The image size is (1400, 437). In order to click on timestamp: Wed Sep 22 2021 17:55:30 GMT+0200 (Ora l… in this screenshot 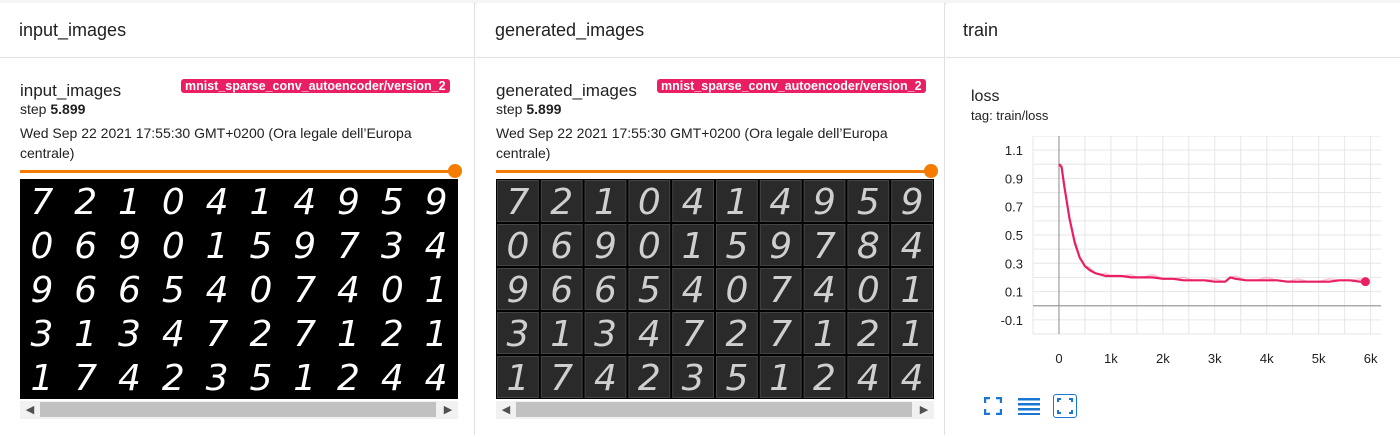, I will do `click(216, 143)`.